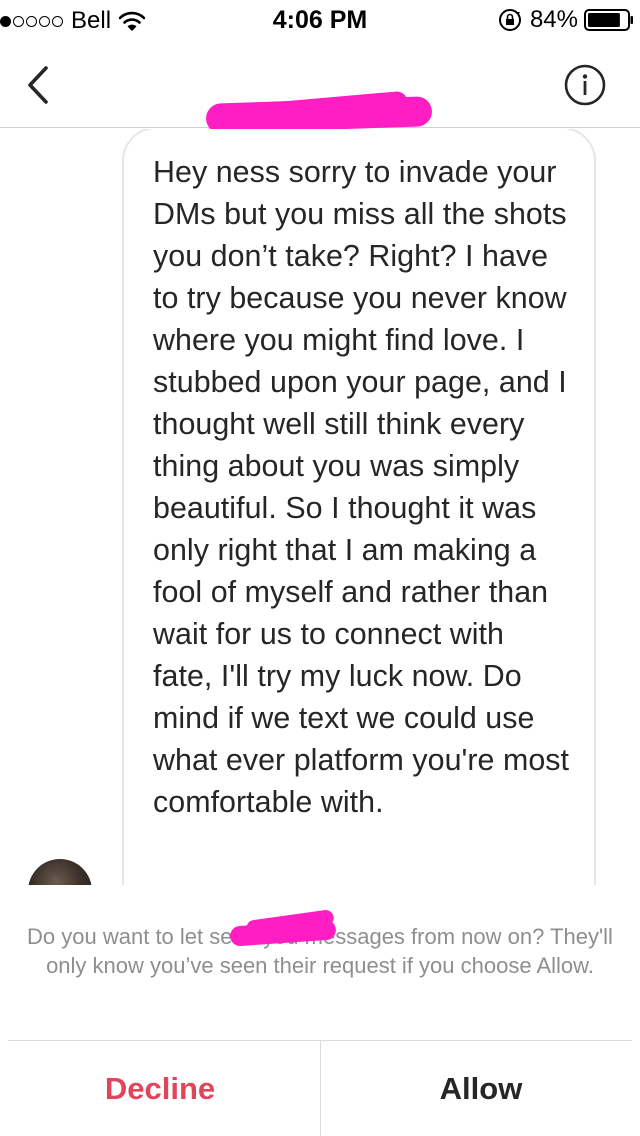 Image resolution: width=640 pixels, height=1136 pixels. What do you see at coordinates (585, 85) in the screenshot?
I see `info-circle-icon` at bounding box center [585, 85].